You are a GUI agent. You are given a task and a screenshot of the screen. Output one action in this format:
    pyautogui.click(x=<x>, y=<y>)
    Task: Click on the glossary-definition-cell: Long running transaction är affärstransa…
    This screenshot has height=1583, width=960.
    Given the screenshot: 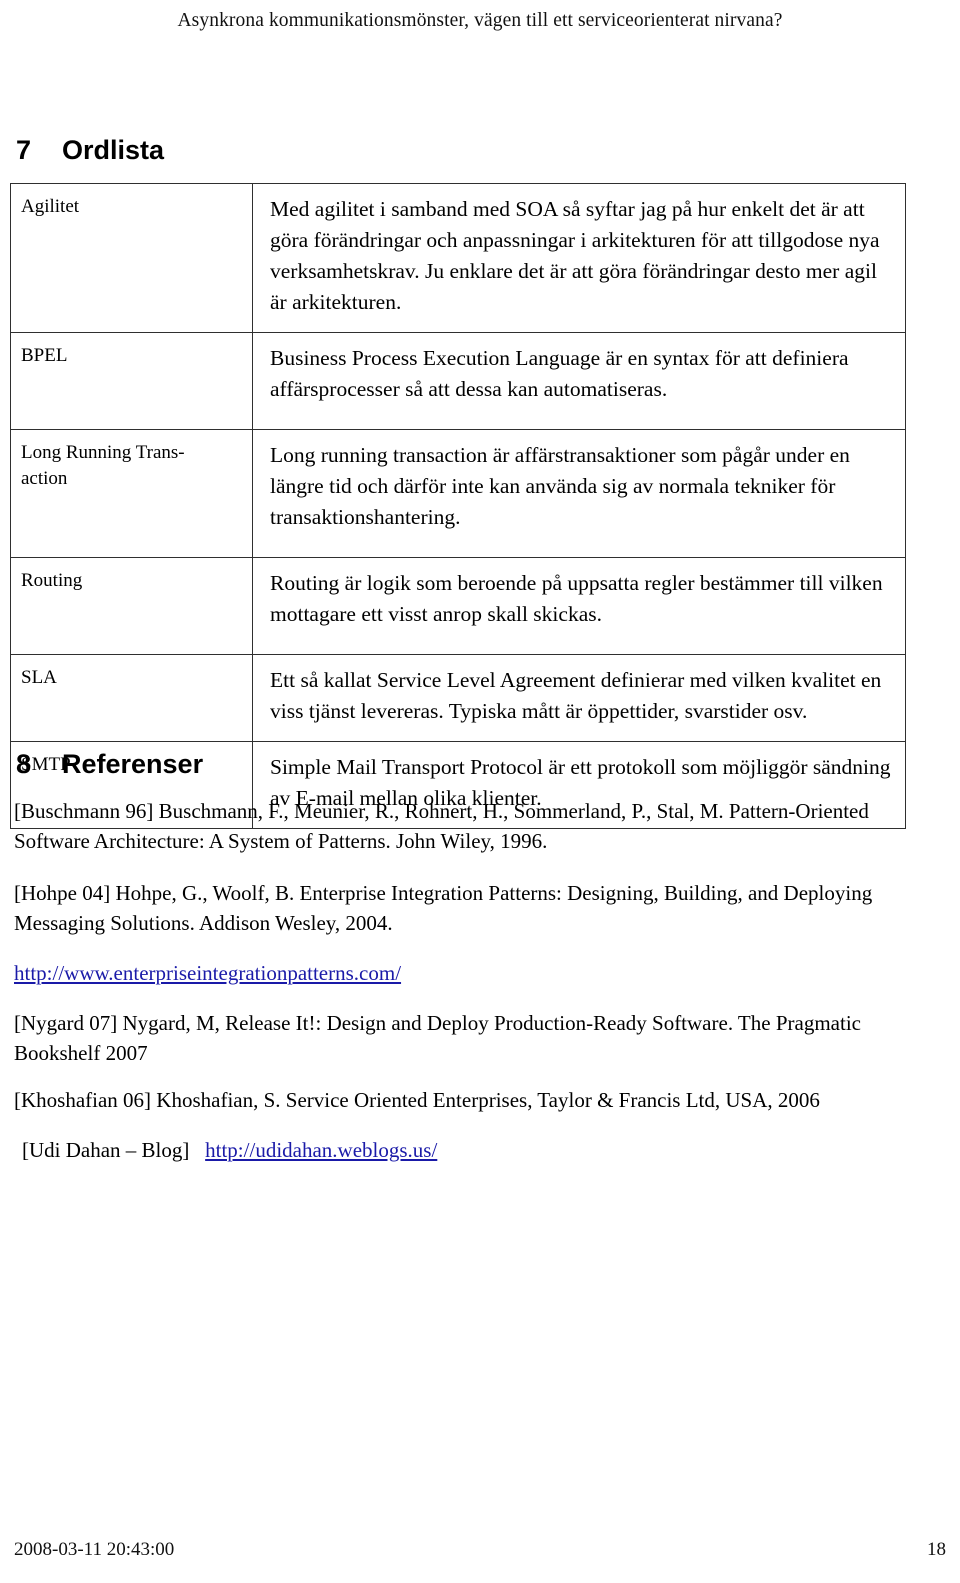 What is the action you would take?
    pyautogui.click(x=579, y=493)
    